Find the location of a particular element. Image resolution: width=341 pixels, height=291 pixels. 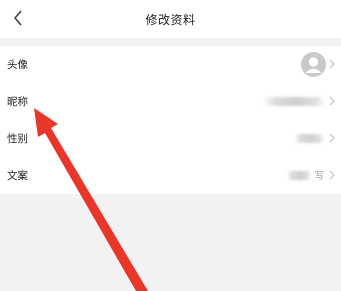

page-title: 修改资料 is located at coordinates (170, 19).